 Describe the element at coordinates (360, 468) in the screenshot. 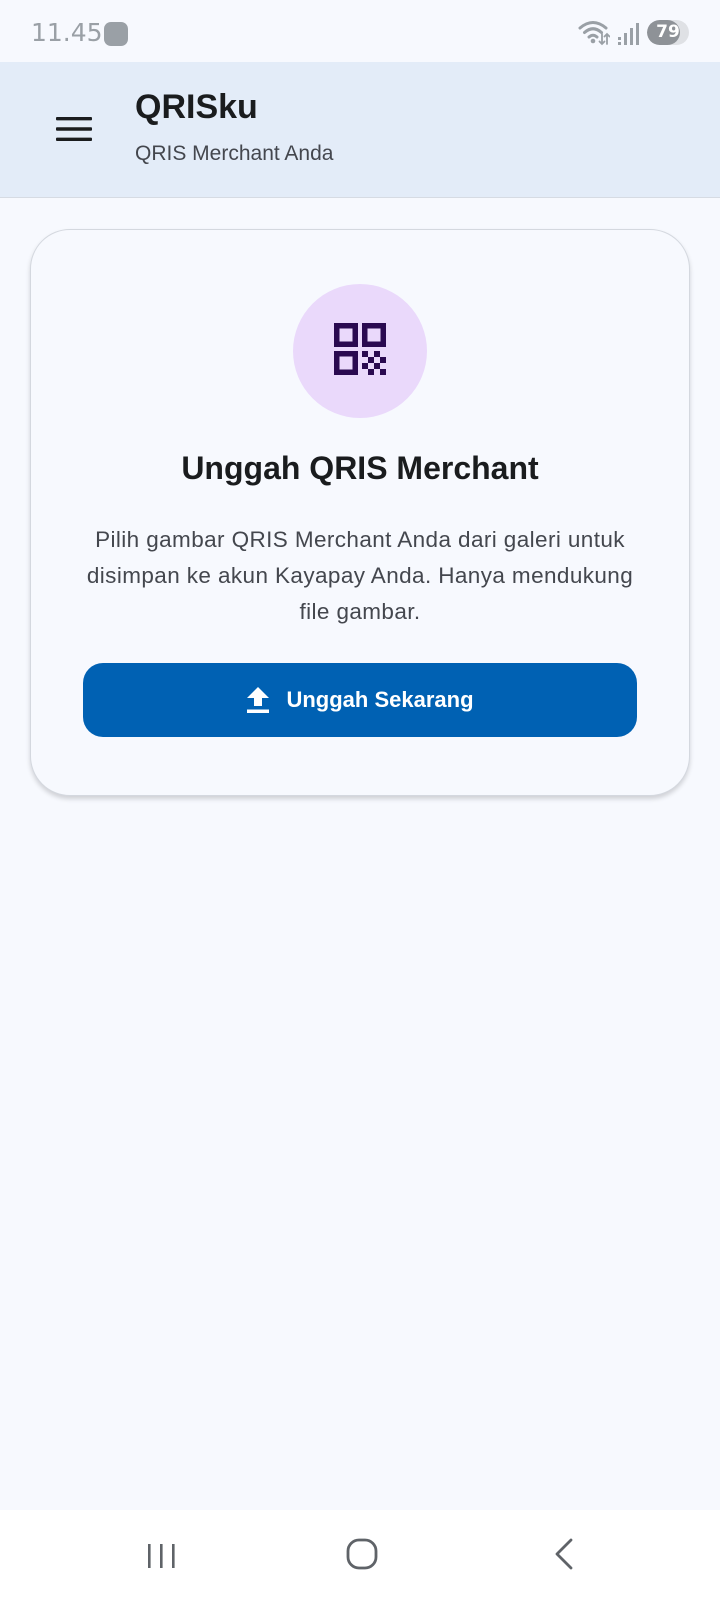

I see `card-title: Unggah QRIS Merchant` at that location.